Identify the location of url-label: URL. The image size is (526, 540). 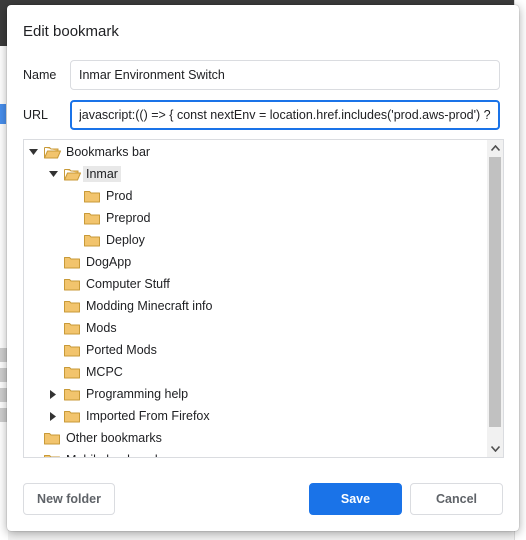
(36, 115).